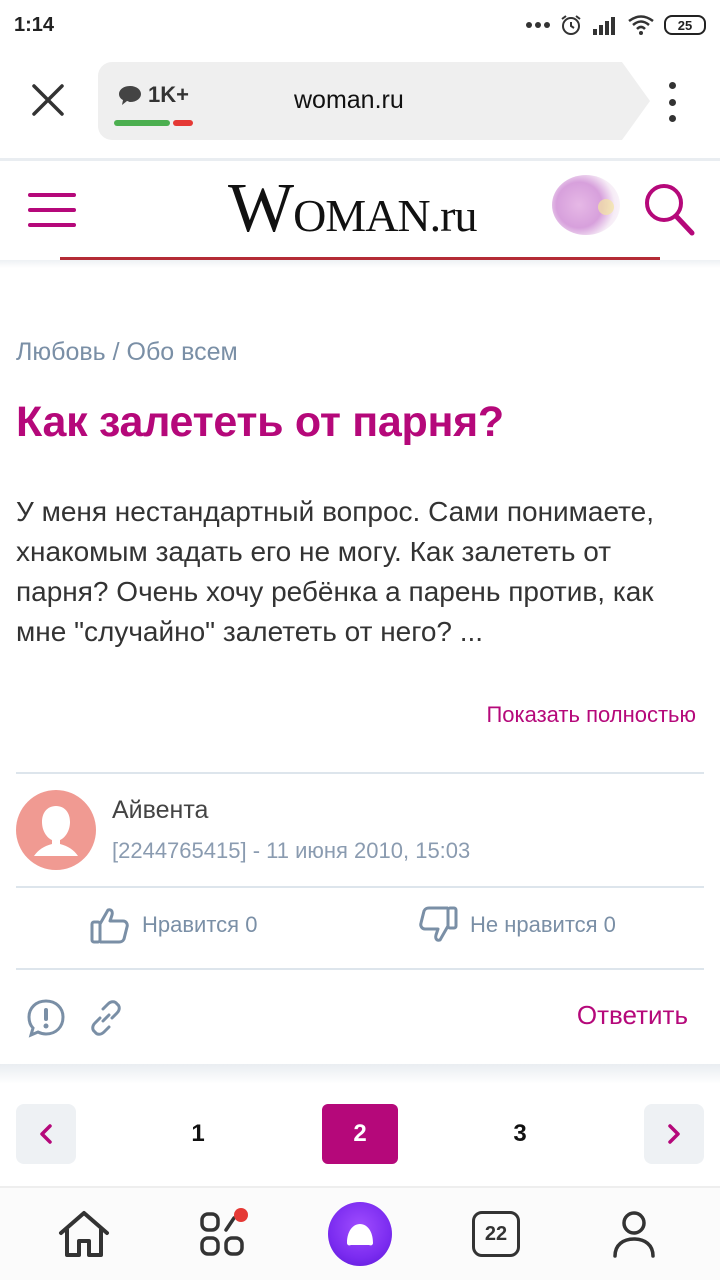 The height and width of the screenshot is (1280, 720). I want to click on copy-link-button, so click(106, 1020).